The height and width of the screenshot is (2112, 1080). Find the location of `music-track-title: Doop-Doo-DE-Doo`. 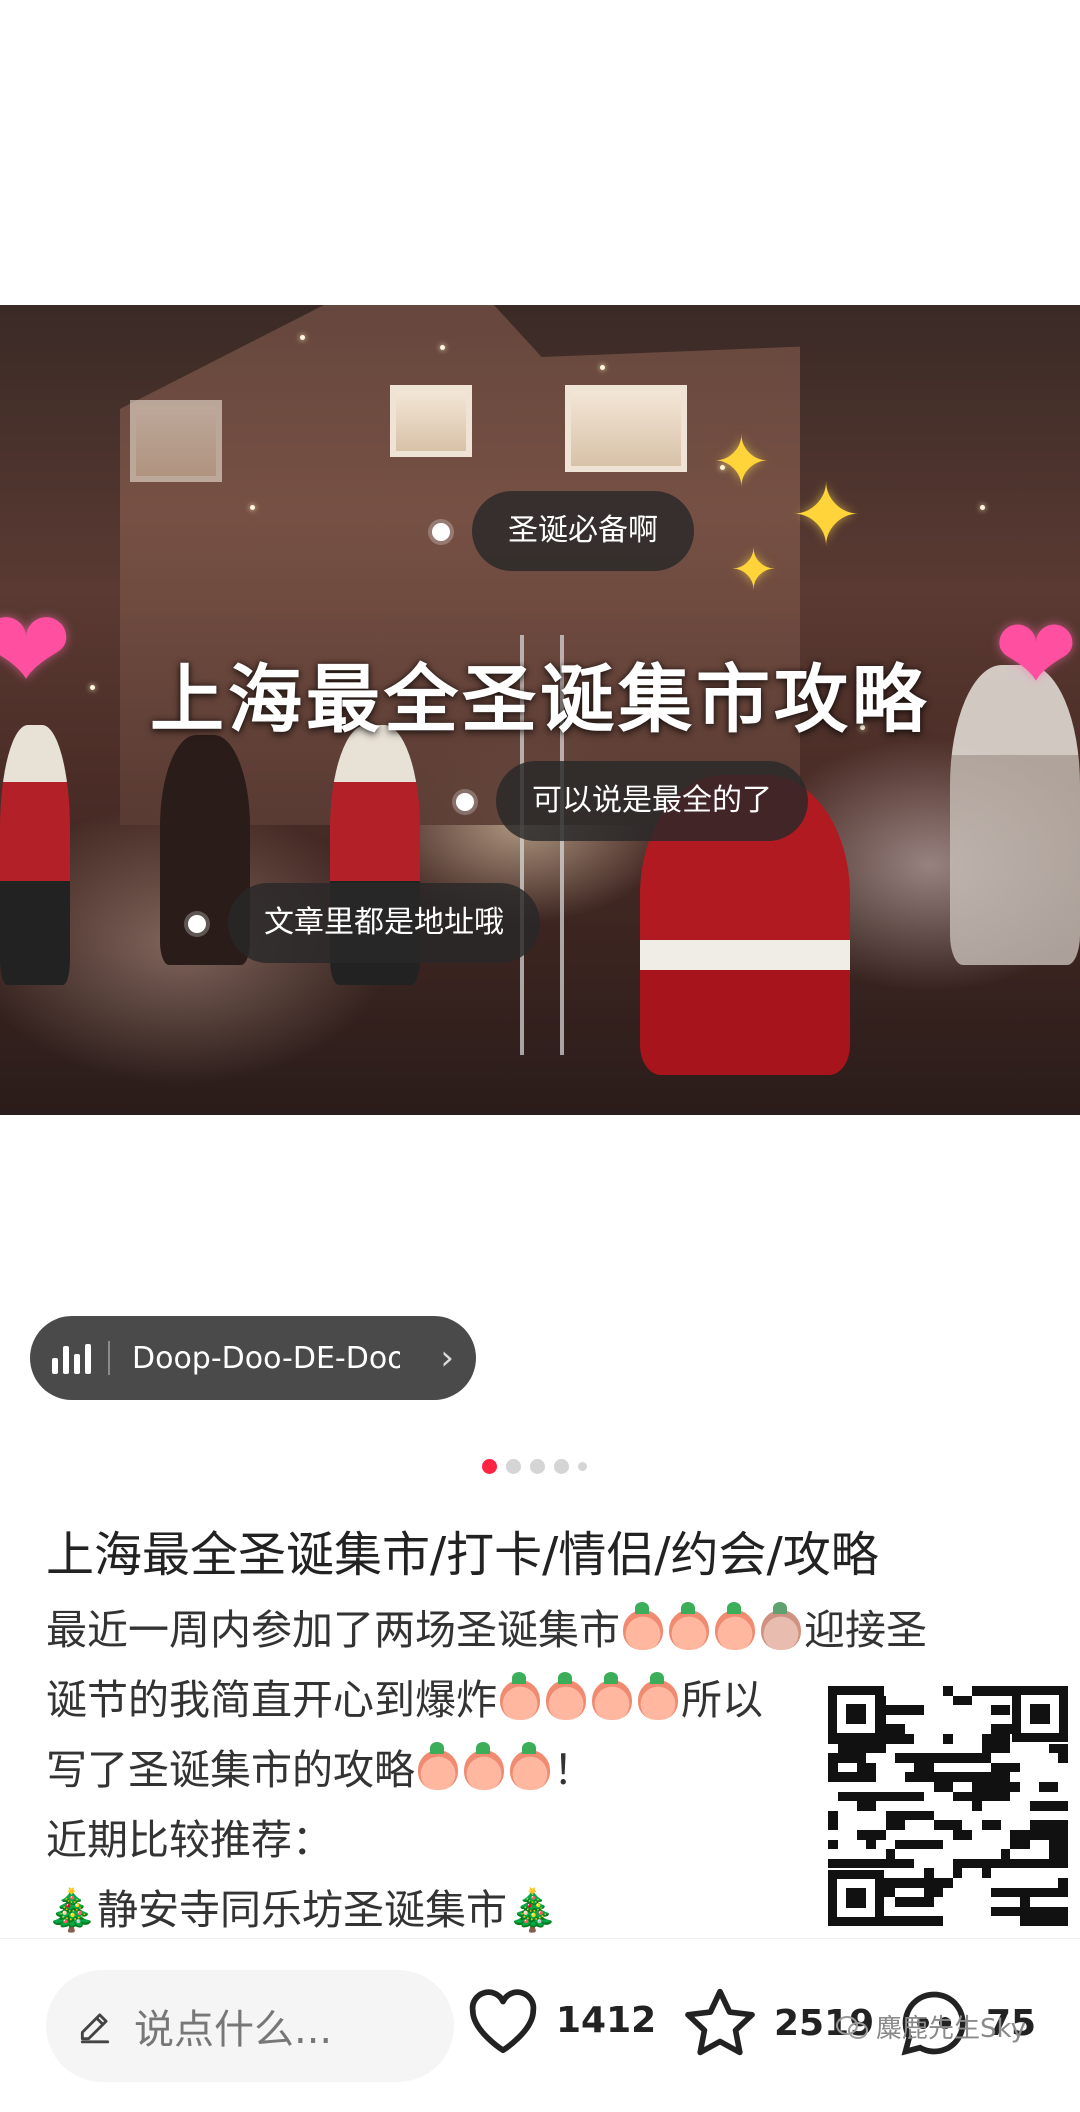

music-track-title: Doop-Doo-DE-Doo is located at coordinates (266, 1358).